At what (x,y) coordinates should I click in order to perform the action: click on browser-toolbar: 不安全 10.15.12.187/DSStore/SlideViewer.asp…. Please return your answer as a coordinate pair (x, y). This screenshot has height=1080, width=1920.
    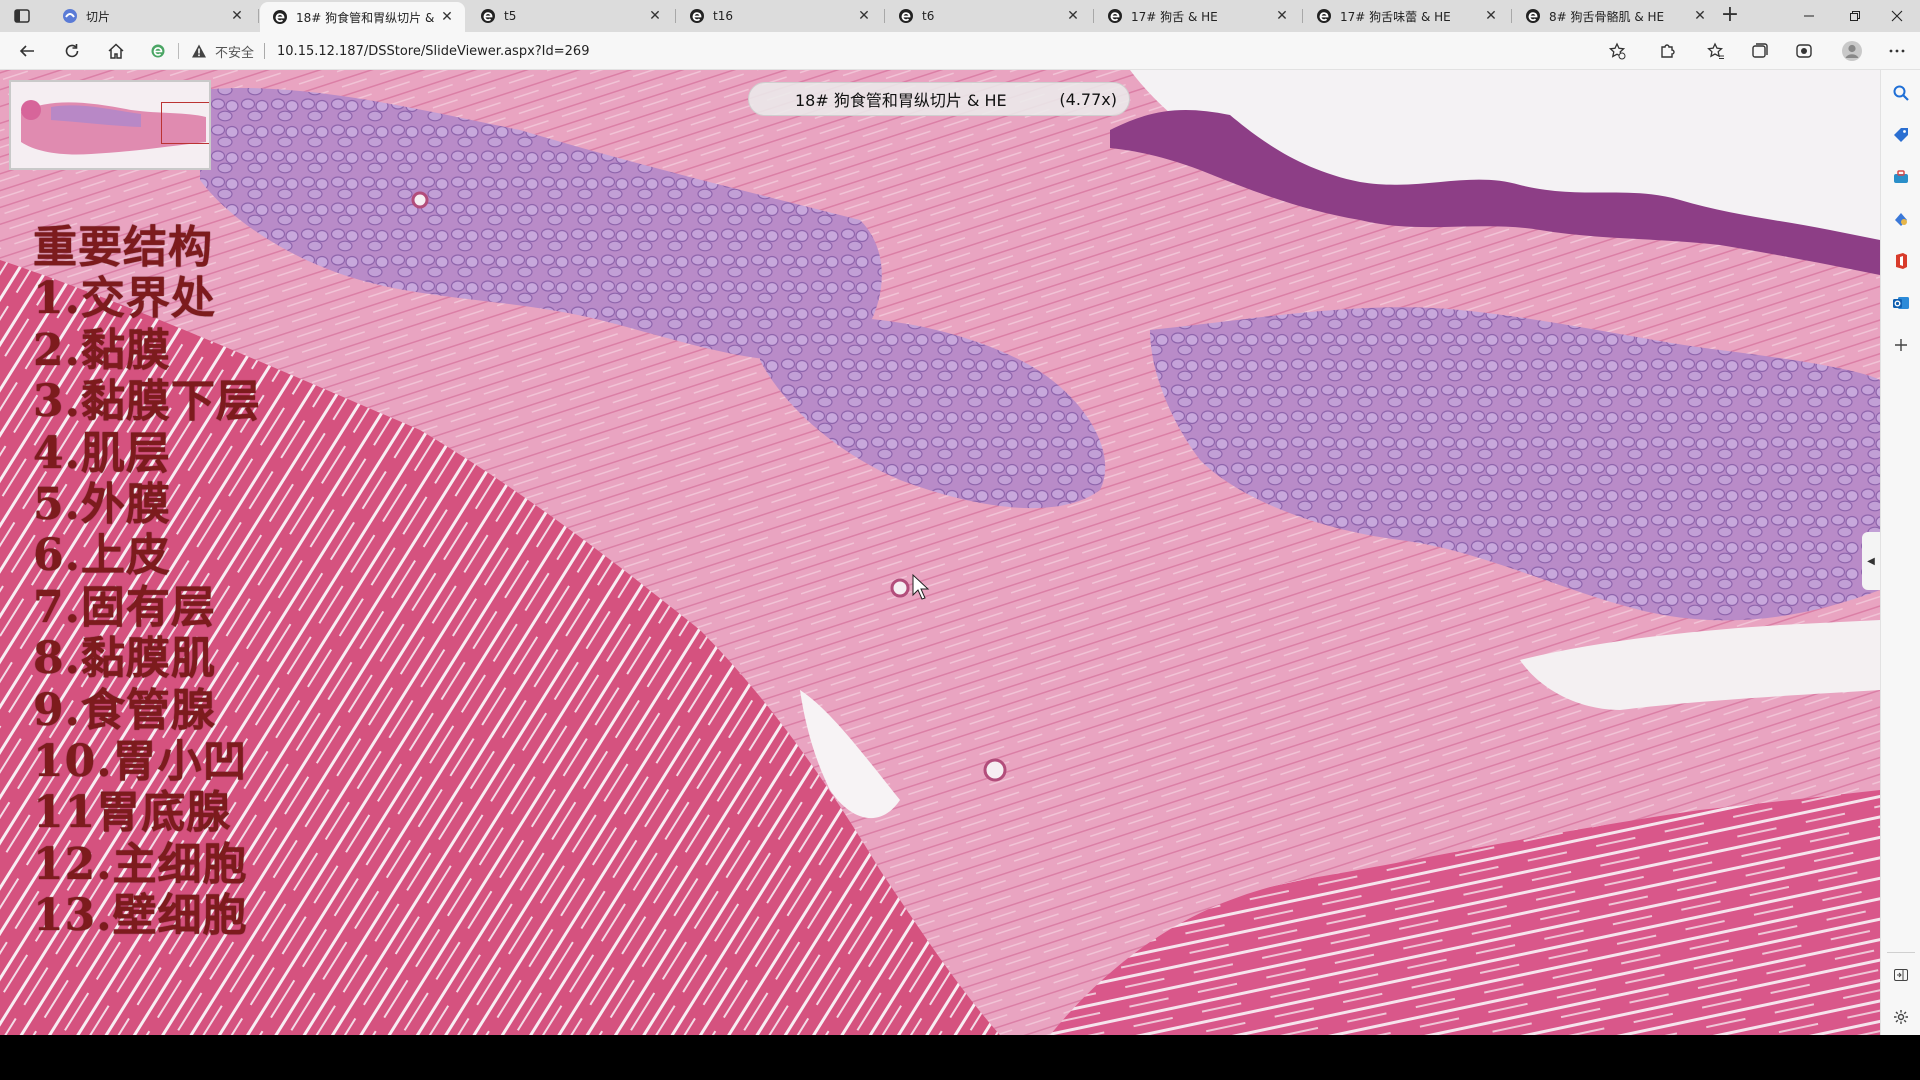
    Looking at the image, I should click on (960, 51).